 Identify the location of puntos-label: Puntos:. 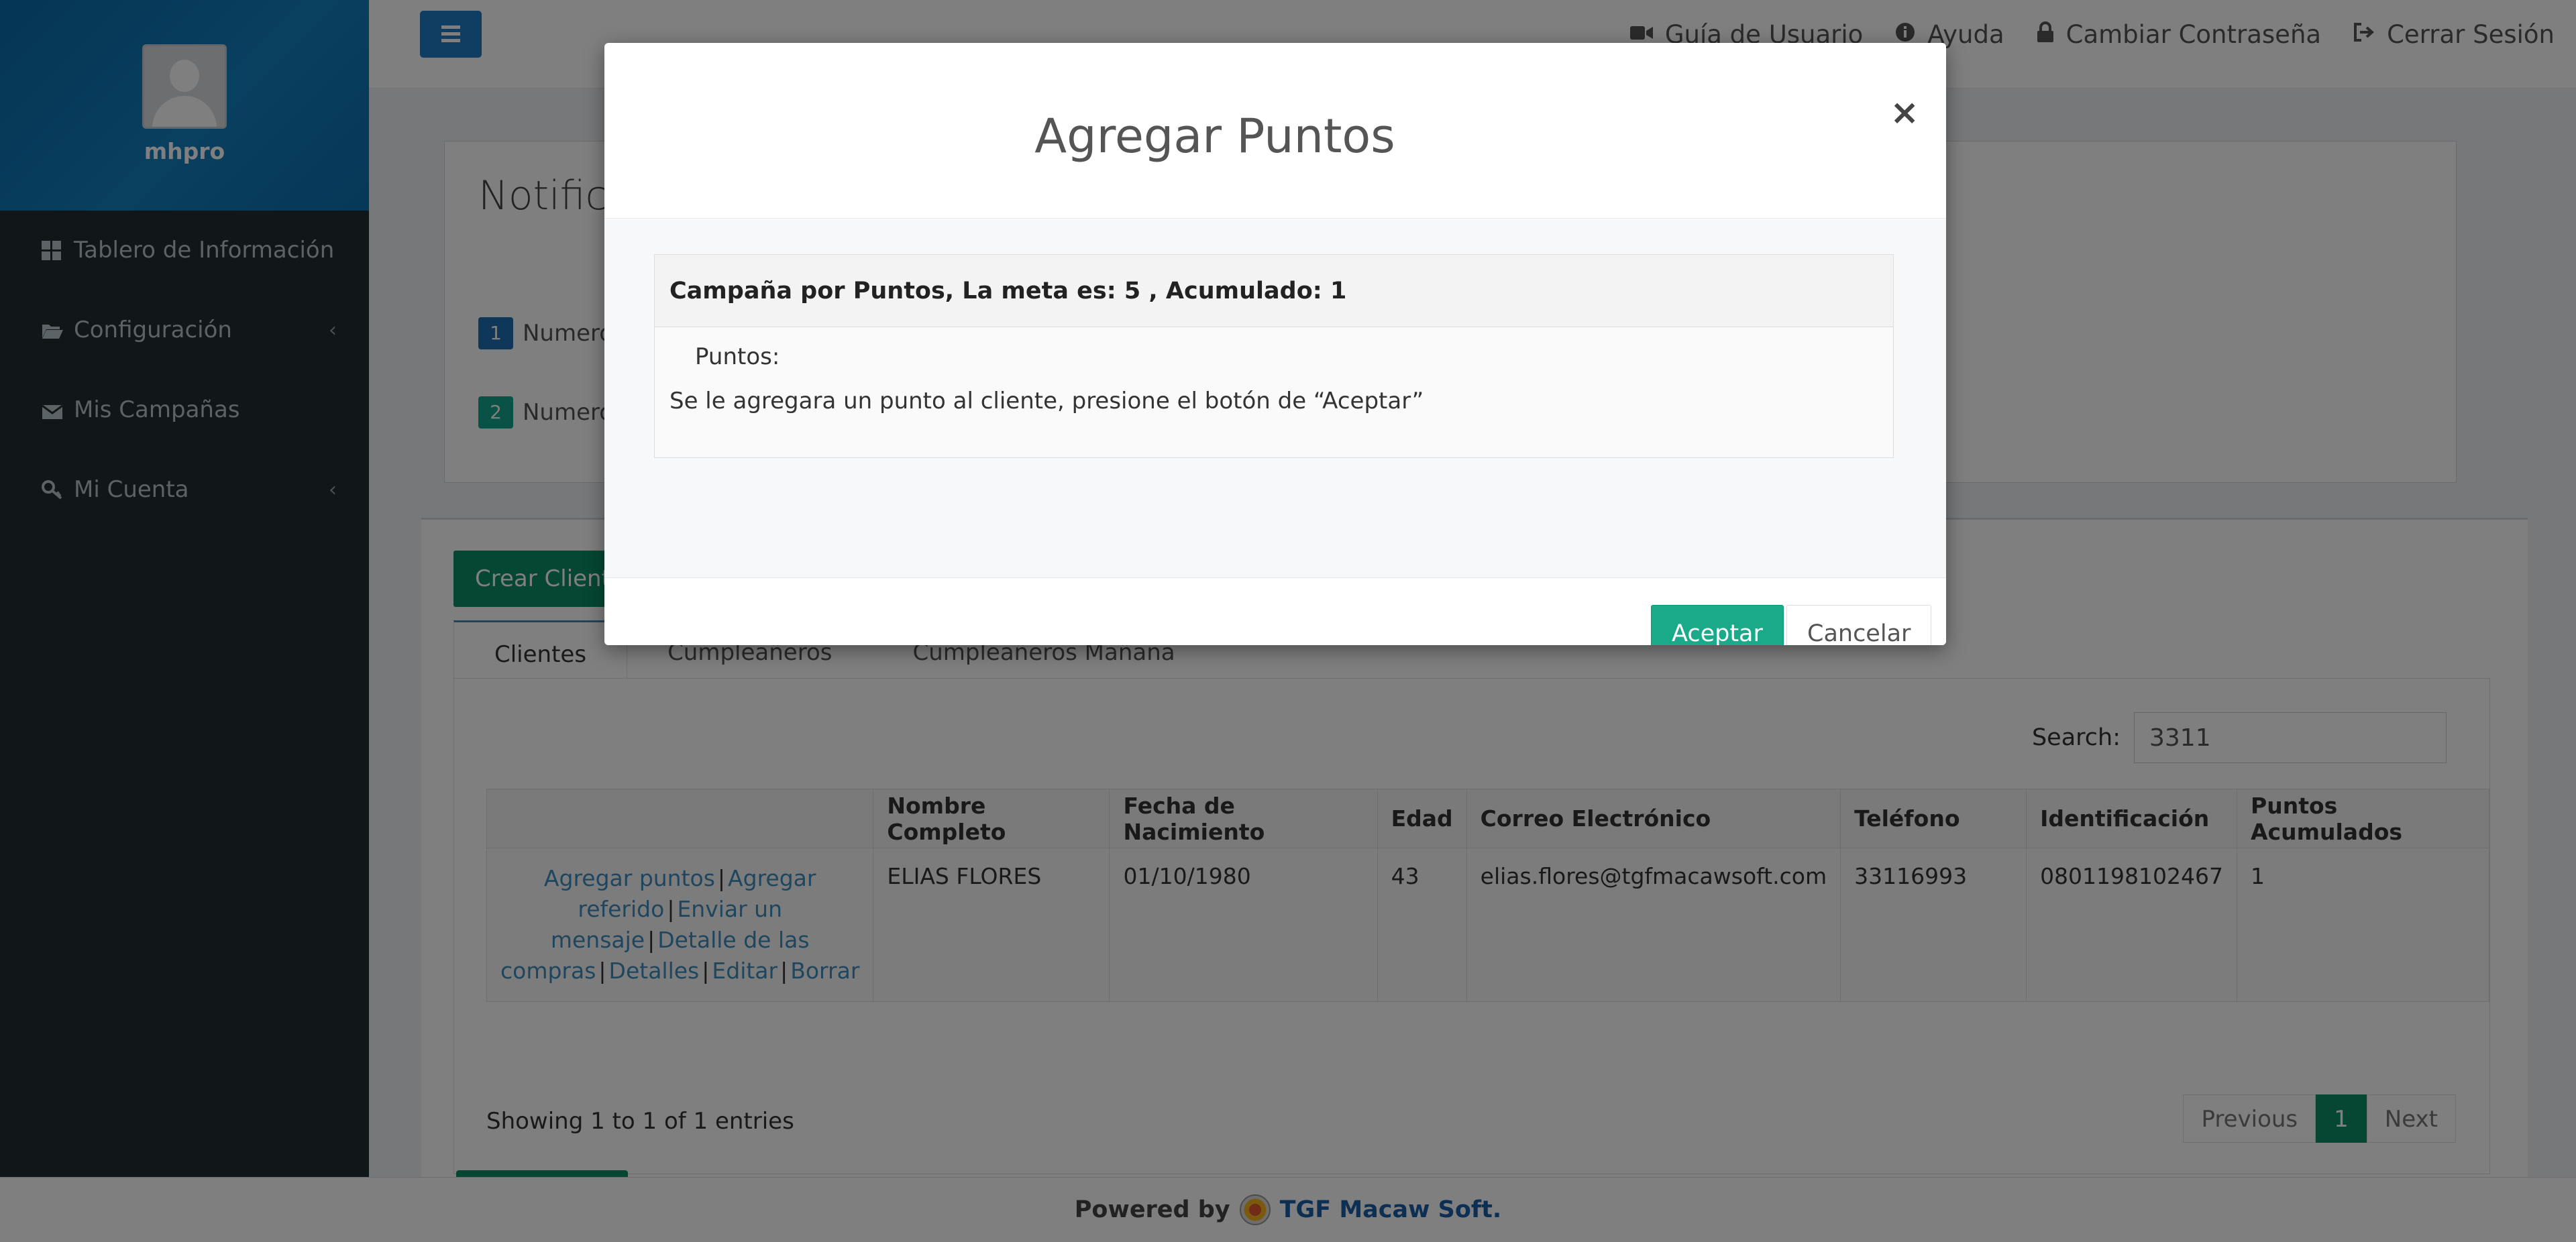
(737, 356).